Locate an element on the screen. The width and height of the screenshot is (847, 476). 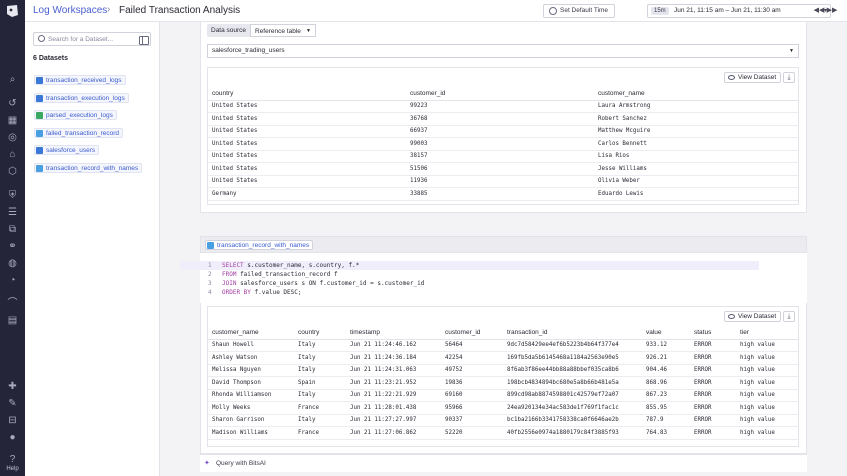
query-dataset-tag: transaction_record_with_names is located at coordinates (259, 245).